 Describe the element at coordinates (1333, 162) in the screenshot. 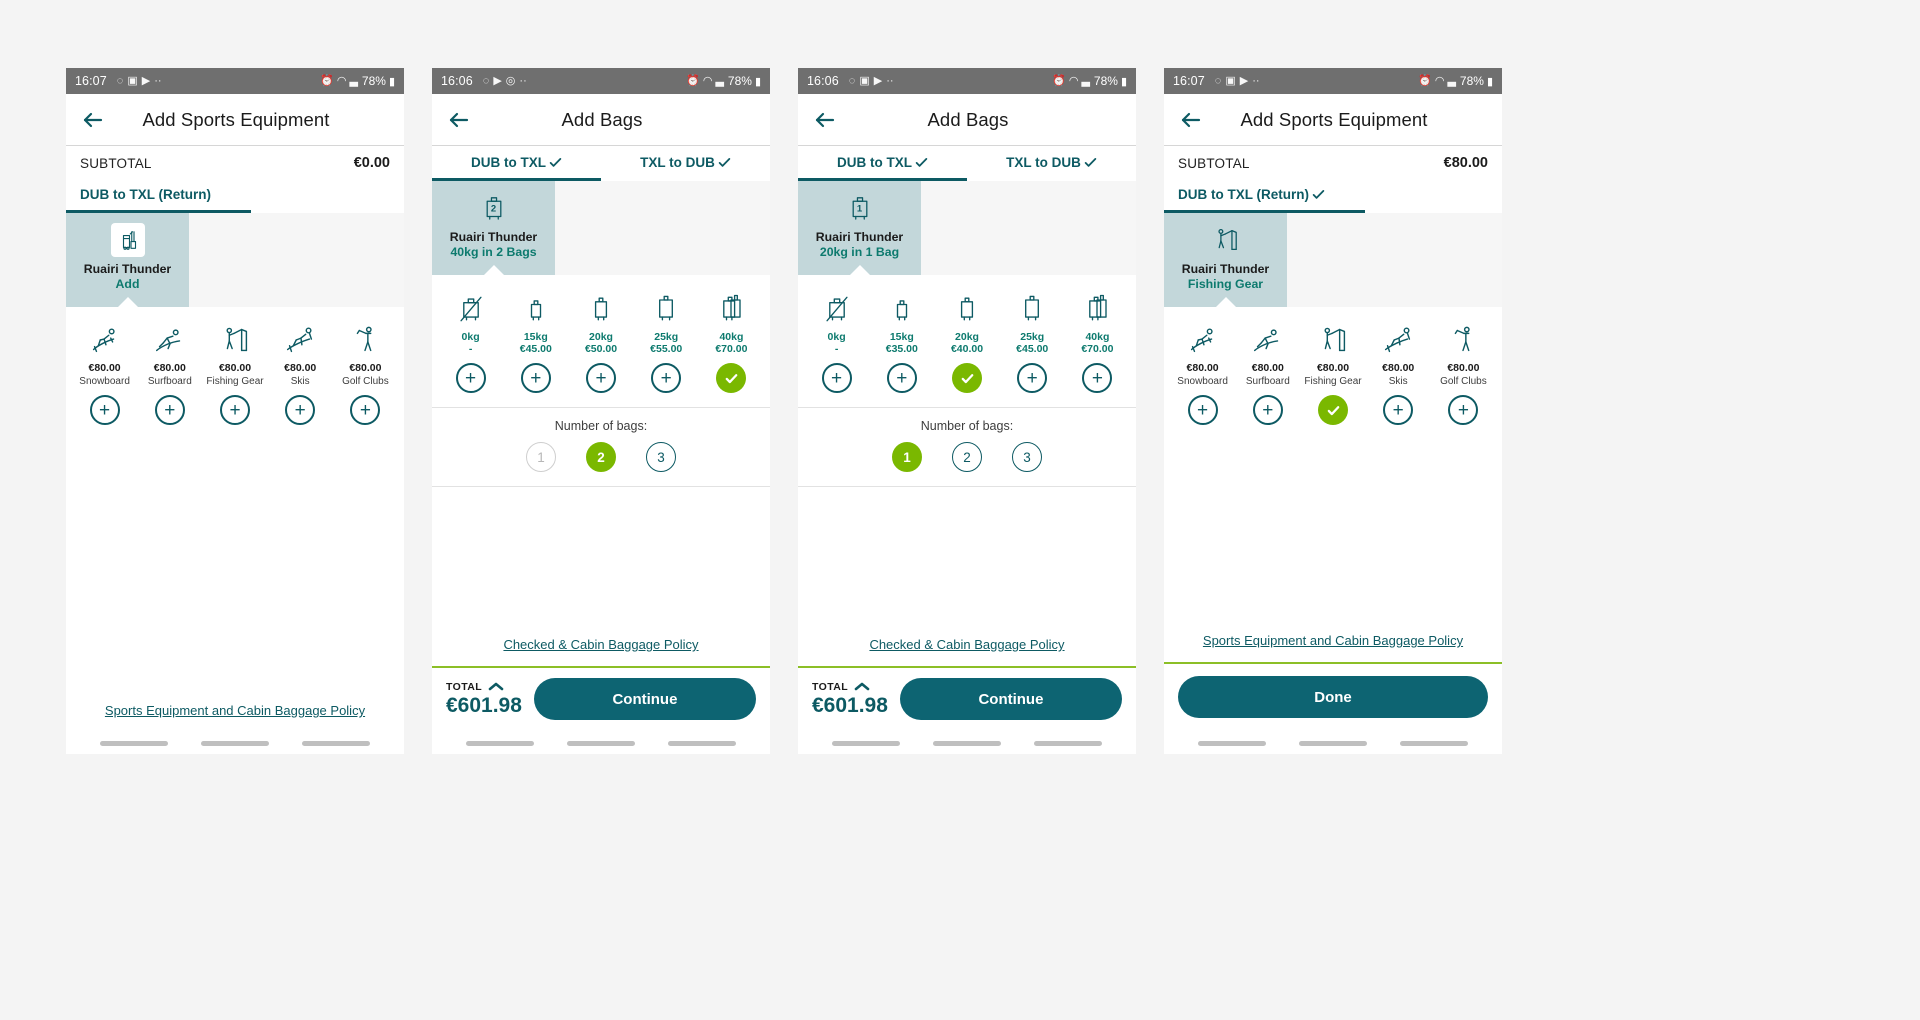

I see `subtotal-row: SUBTOTAL €80.00` at that location.